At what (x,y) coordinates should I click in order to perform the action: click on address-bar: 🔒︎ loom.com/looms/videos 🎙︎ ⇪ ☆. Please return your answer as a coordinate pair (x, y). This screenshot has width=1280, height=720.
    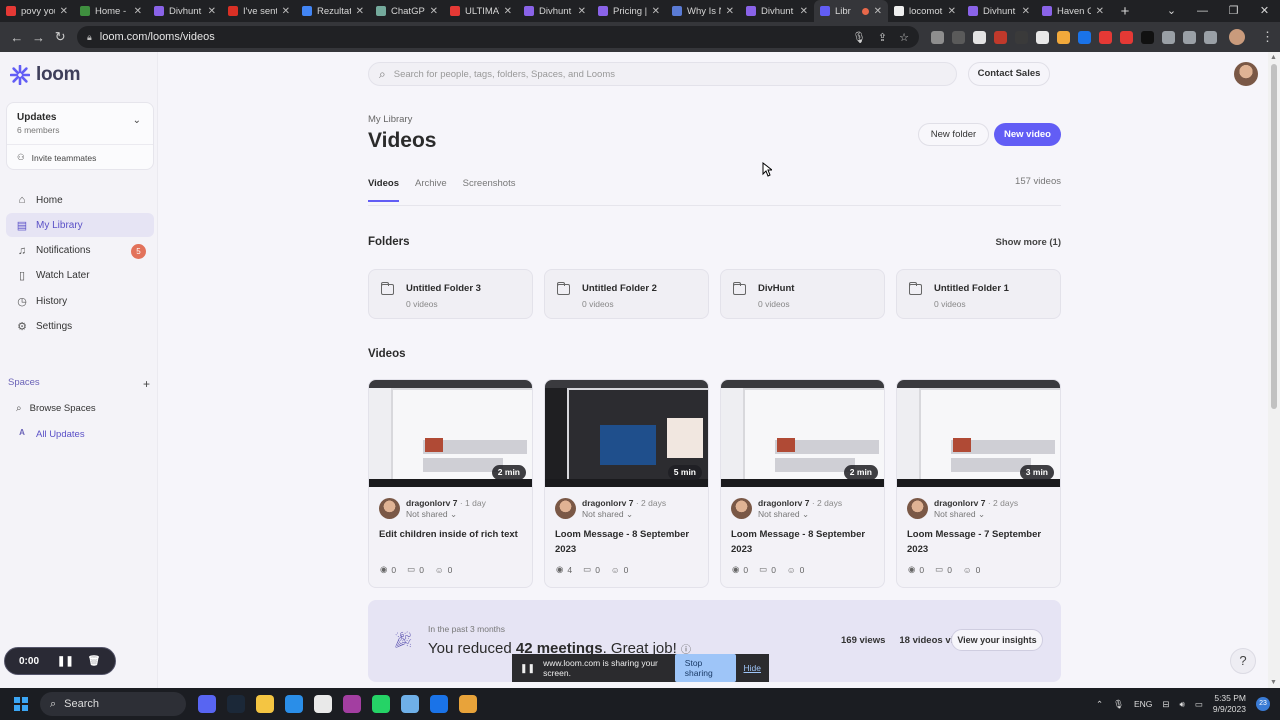
    Looking at the image, I should click on (497, 37).